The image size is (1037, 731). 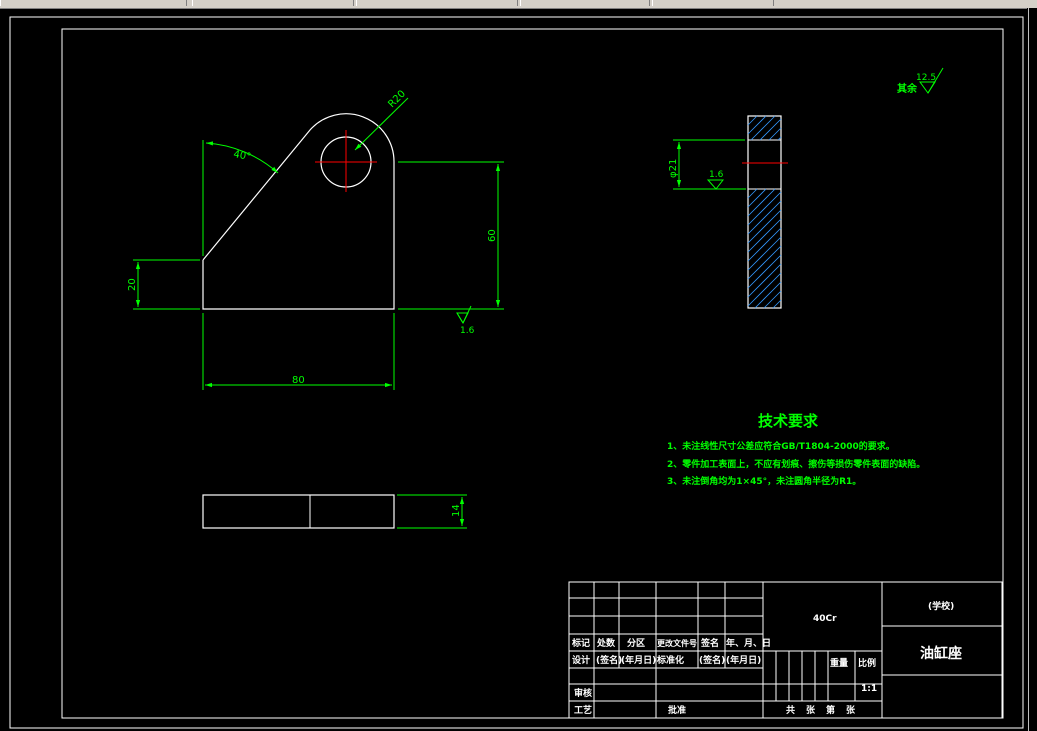 I want to click on tb-weight-label: 重量, so click(x=839, y=663).